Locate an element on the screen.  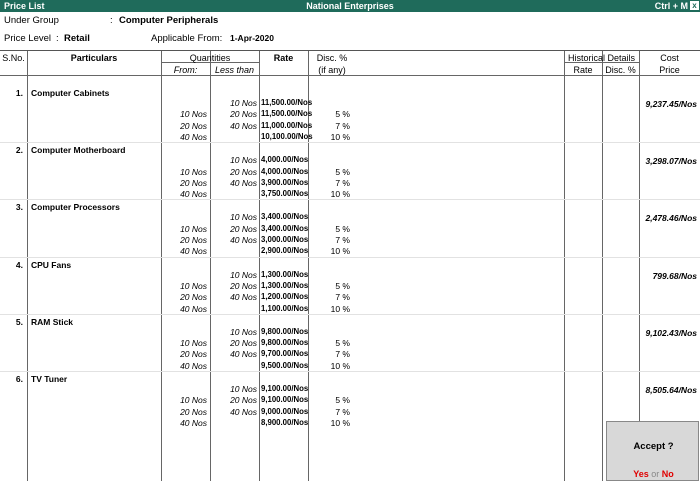
item-name: Computer Cabinets is located at coordinates (70, 93).